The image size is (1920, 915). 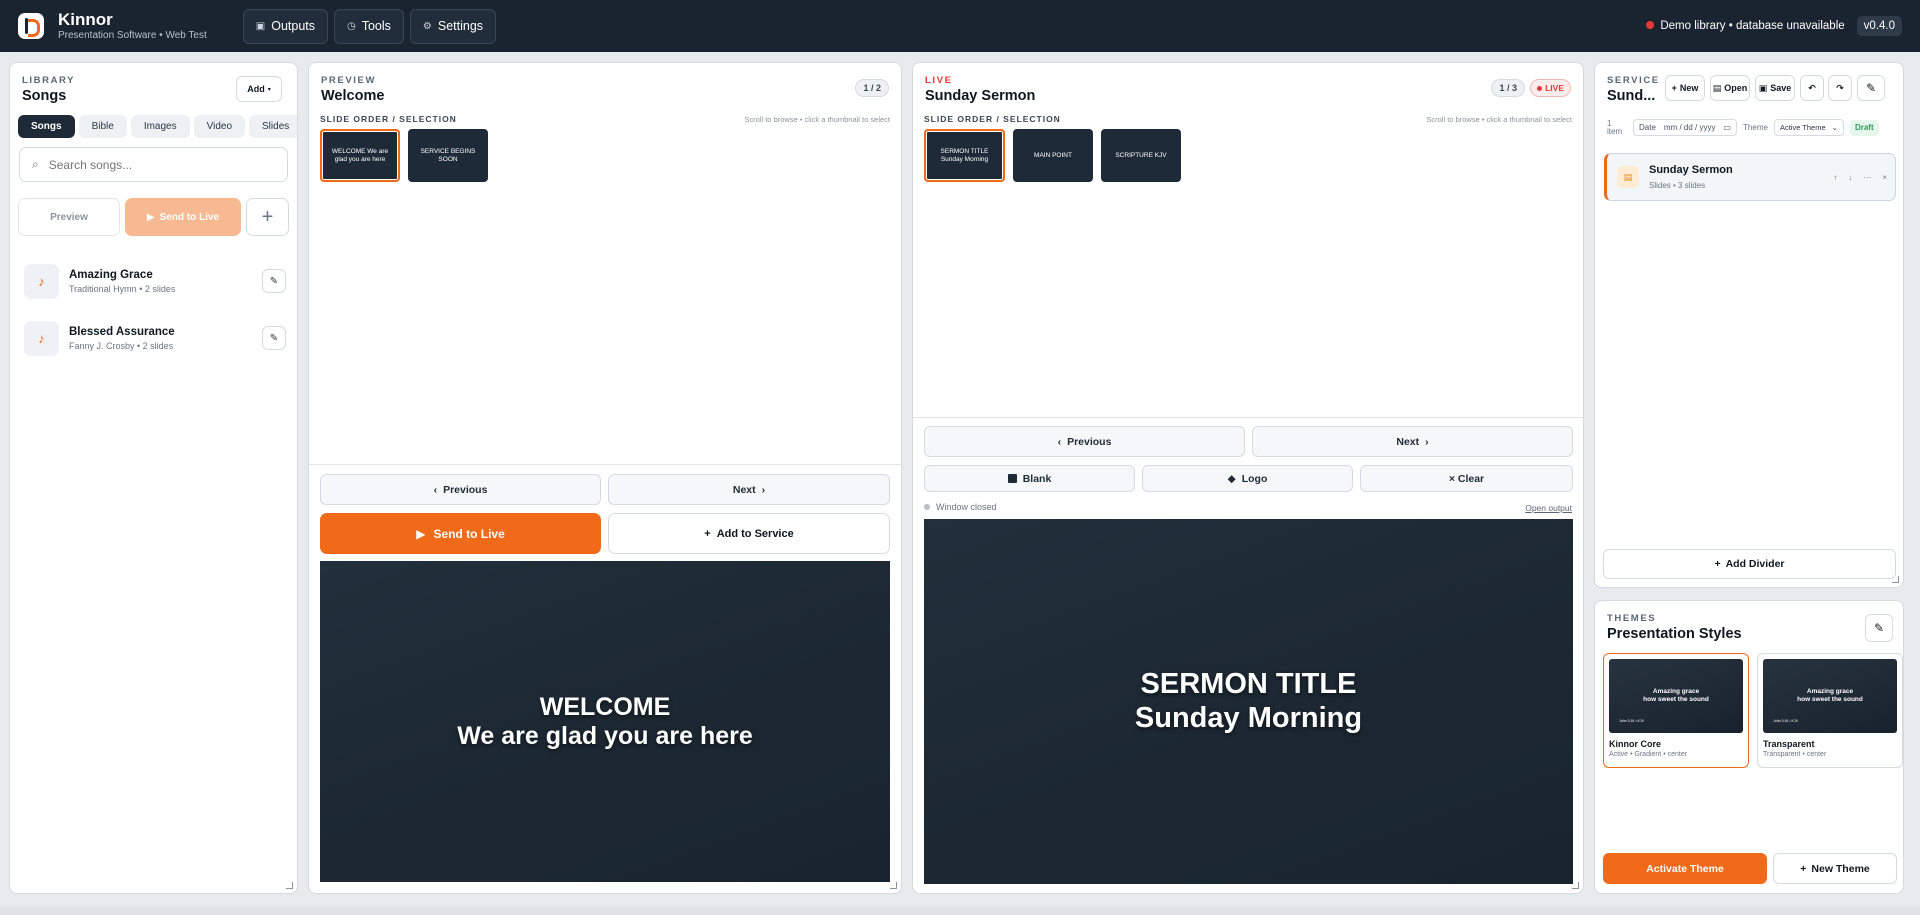 I want to click on preview-previous-button: ‹ Previous, so click(x=460, y=489).